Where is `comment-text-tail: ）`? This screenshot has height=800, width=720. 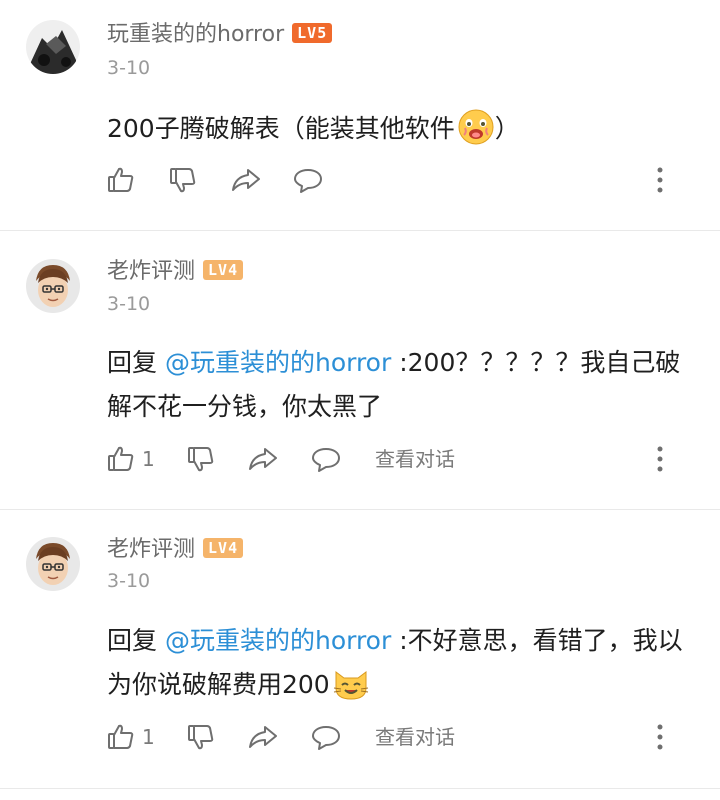
comment-text-tail: ） is located at coordinates (507, 128).